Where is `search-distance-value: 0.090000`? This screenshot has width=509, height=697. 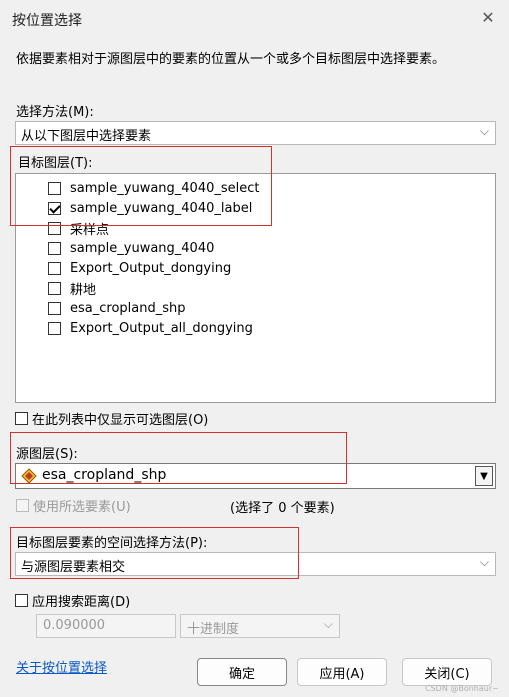
search-distance-value: 0.090000 is located at coordinates (74, 625).